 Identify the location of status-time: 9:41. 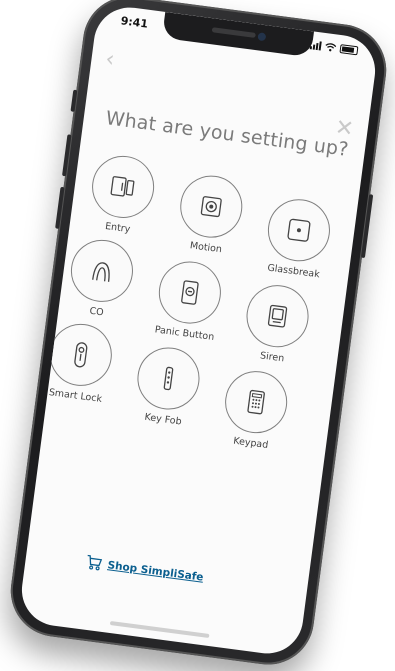
(134, 22).